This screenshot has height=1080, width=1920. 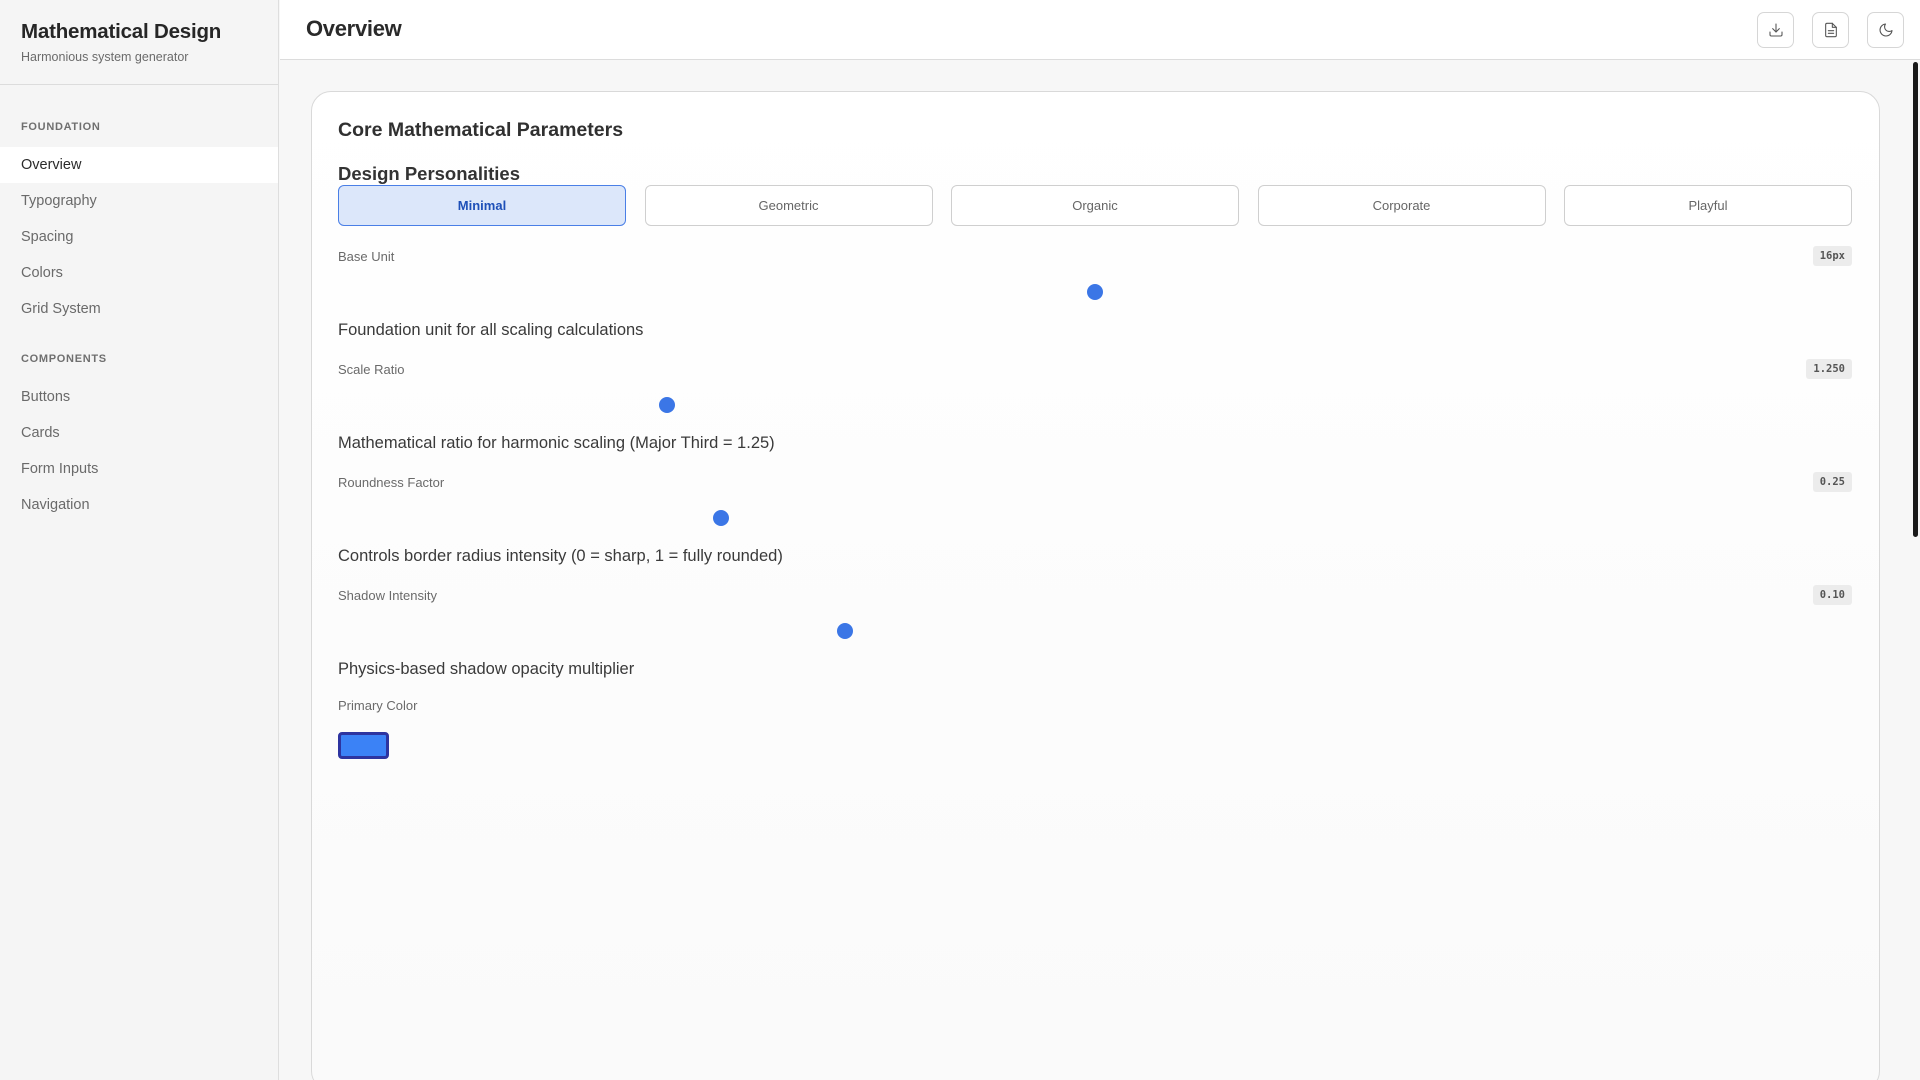 I want to click on personality-geometric-button: Geometric, so click(x=788, y=205).